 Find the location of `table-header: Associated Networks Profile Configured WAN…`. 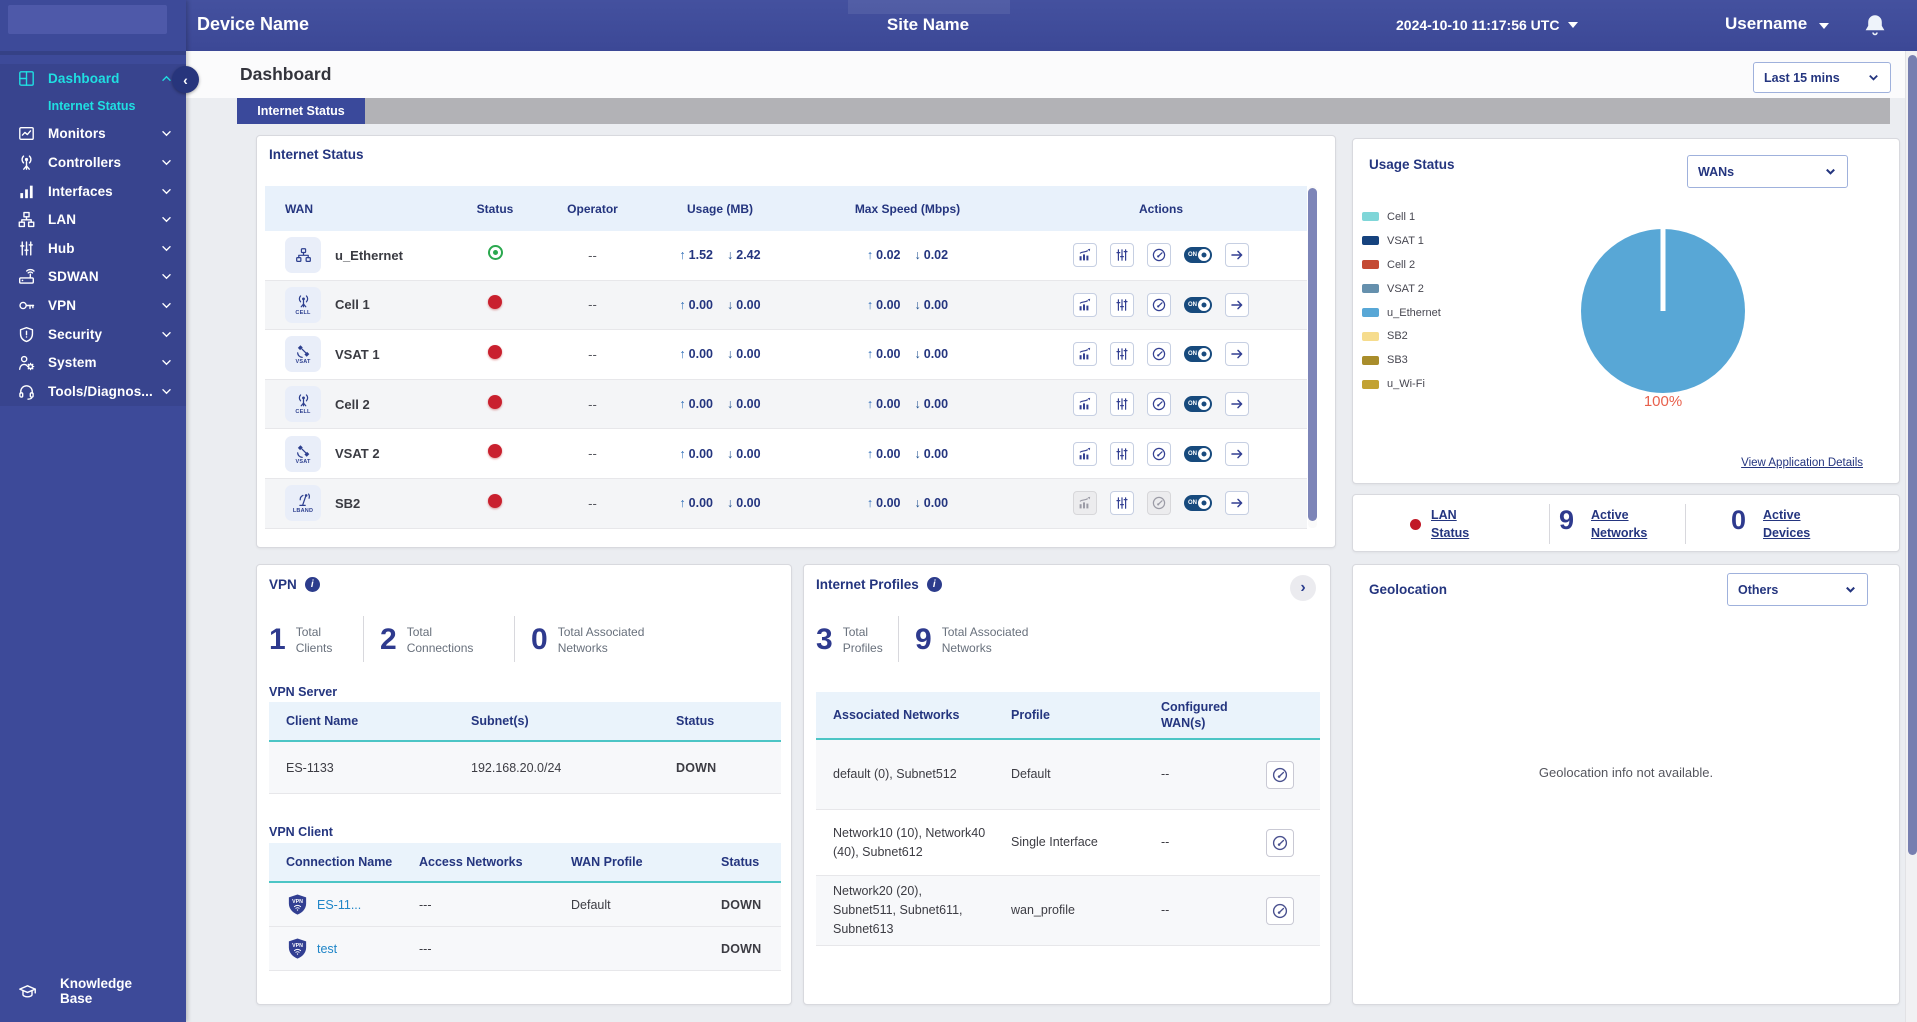

table-header: Associated Networks Profile Configured WAN… is located at coordinates (1068, 716).